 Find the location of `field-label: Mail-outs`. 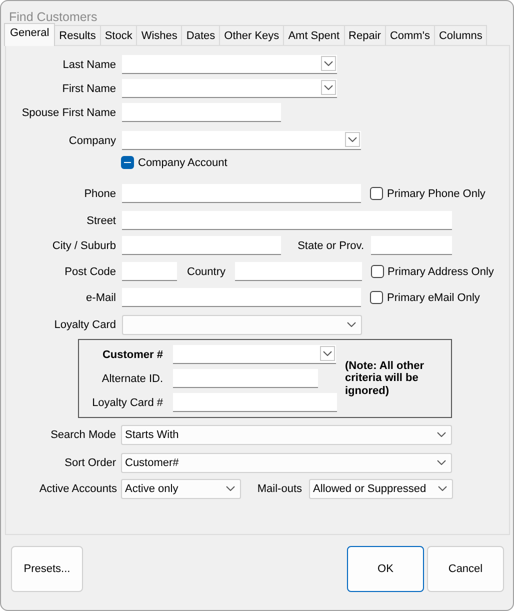

field-label: Mail-outs is located at coordinates (279, 488).